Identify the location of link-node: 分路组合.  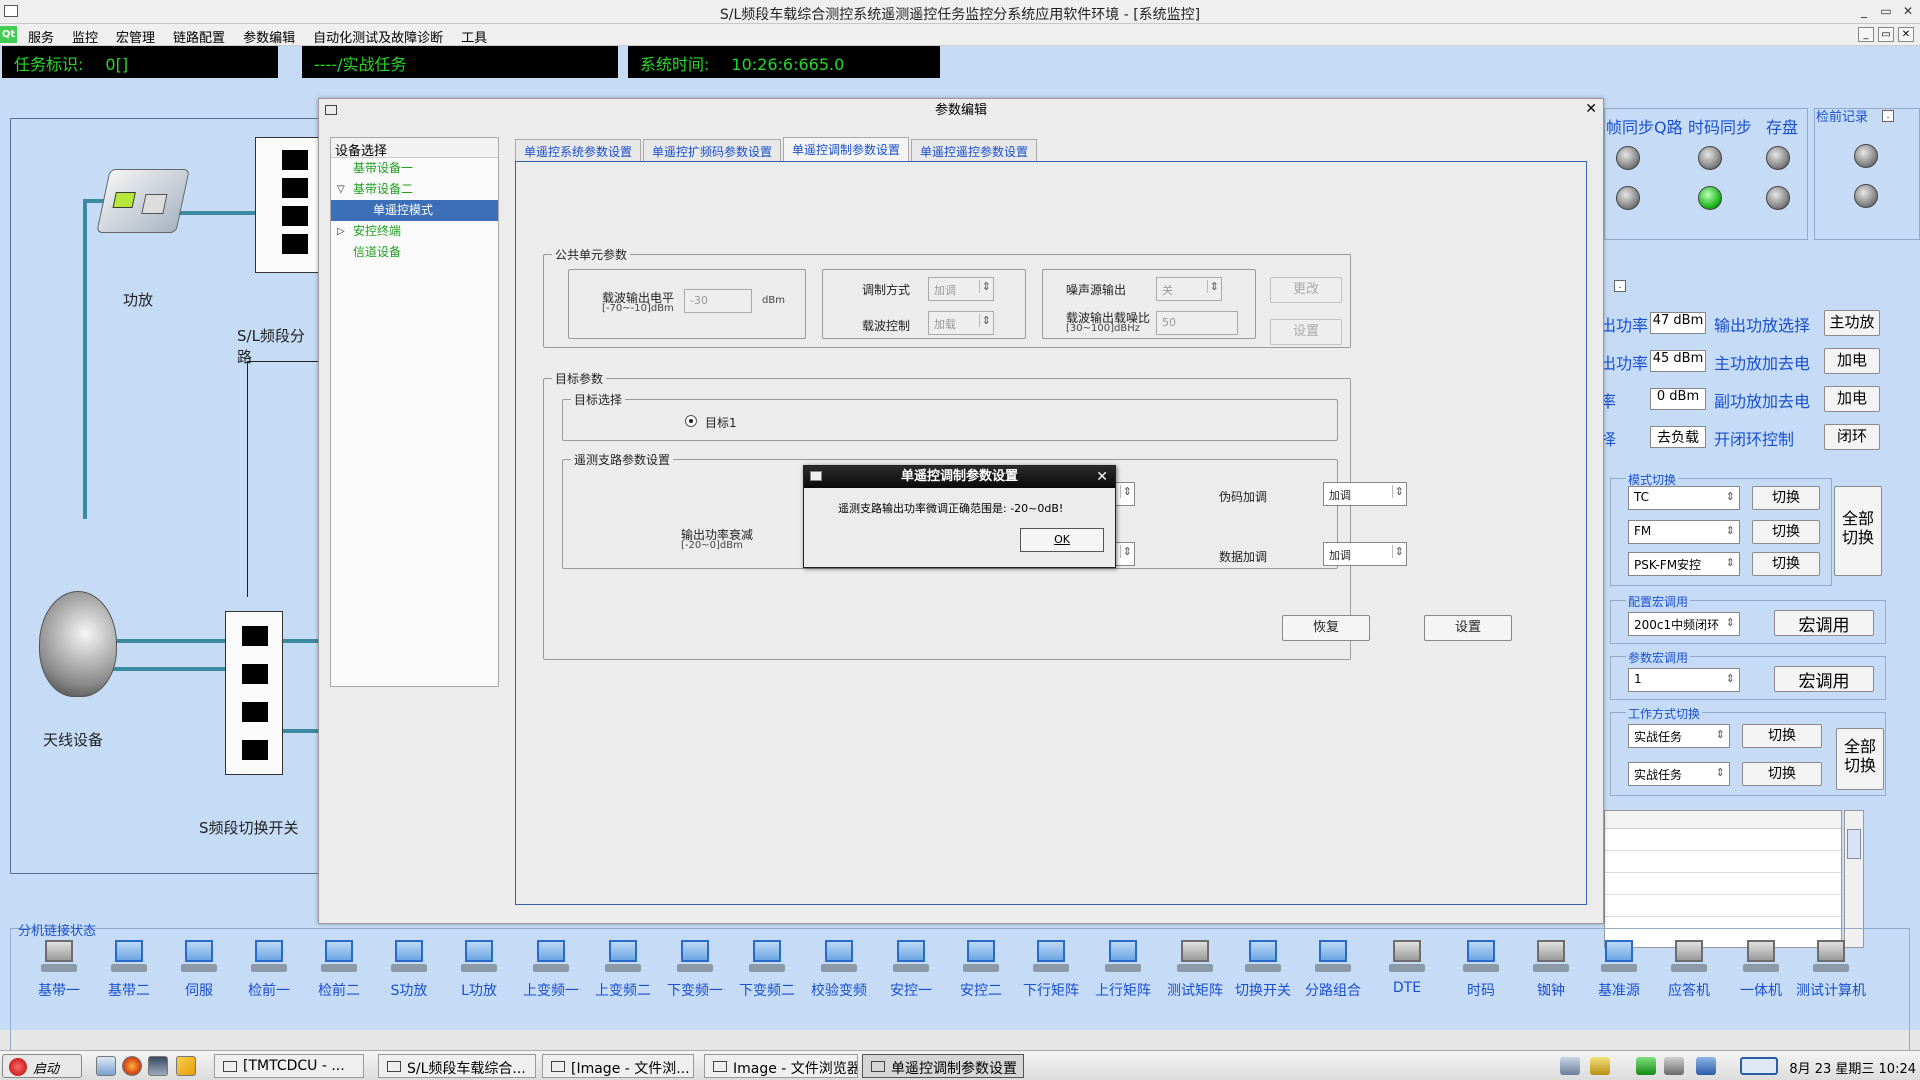
(1333, 970).